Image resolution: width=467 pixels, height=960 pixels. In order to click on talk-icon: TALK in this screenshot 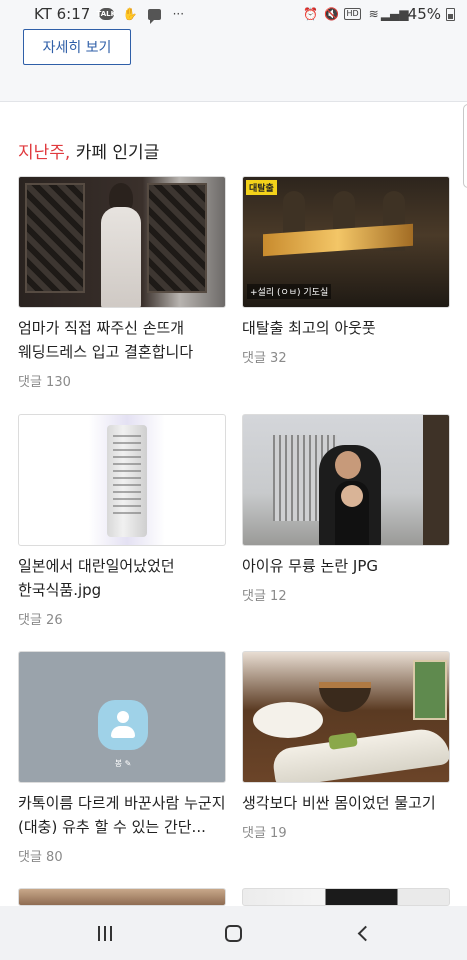, I will do `click(106, 14)`.